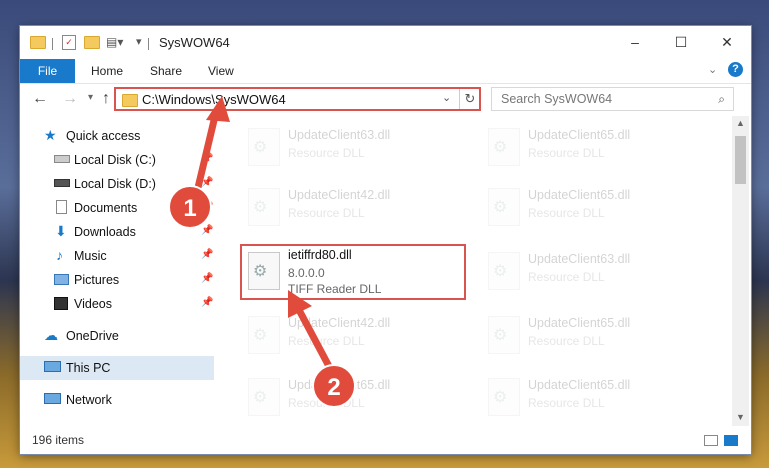 The height and width of the screenshot is (468, 769). What do you see at coordinates (190, 207) in the screenshot?
I see `callout-badge-1: 1` at bounding box center [190, 207].